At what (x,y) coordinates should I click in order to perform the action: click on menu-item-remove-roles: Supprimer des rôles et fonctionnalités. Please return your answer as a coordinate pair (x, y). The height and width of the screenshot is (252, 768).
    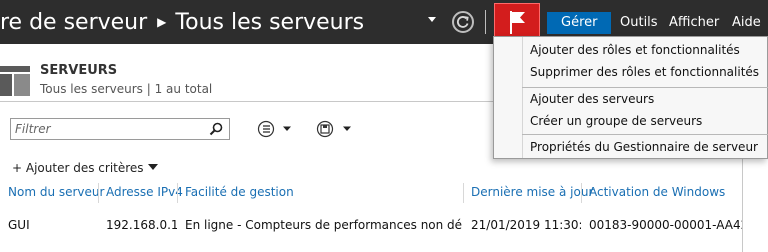
    Looking at the image, I should click on (644, 72).